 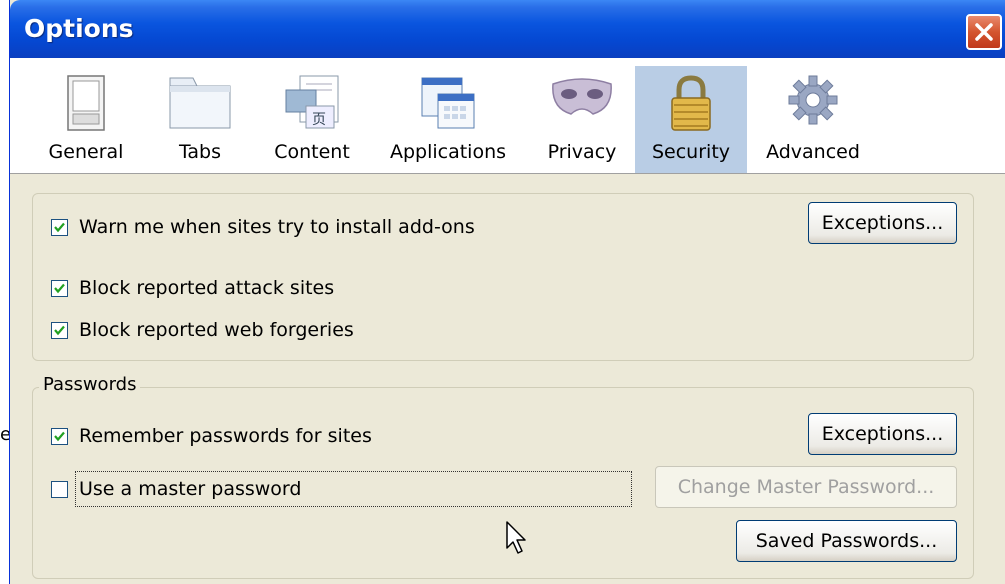 What do you see at coordinates (312, 152) in the screenshot?
I see `tab-label: Content` at bounding box center [312, 152].